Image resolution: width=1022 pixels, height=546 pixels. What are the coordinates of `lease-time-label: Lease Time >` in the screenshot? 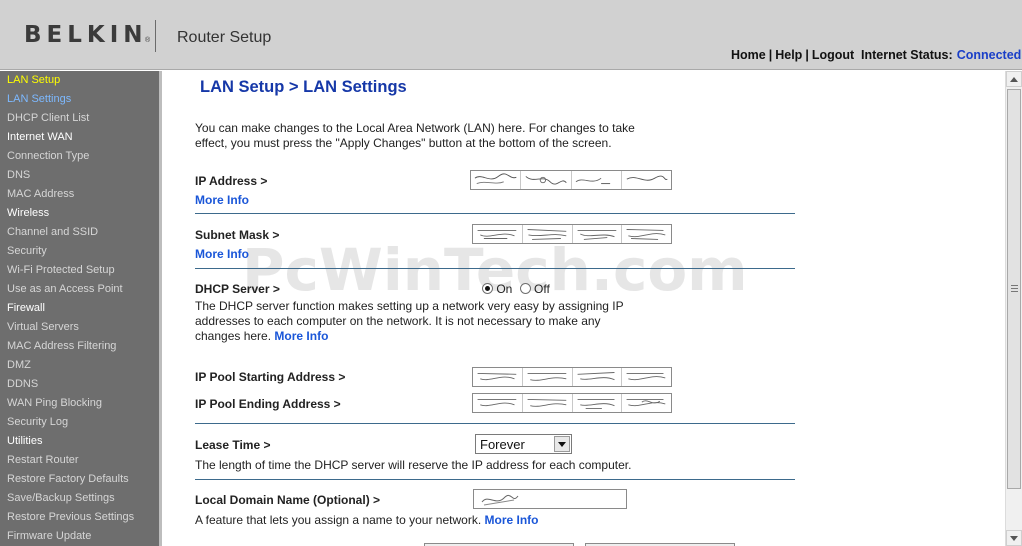 It's located at (233, 445).